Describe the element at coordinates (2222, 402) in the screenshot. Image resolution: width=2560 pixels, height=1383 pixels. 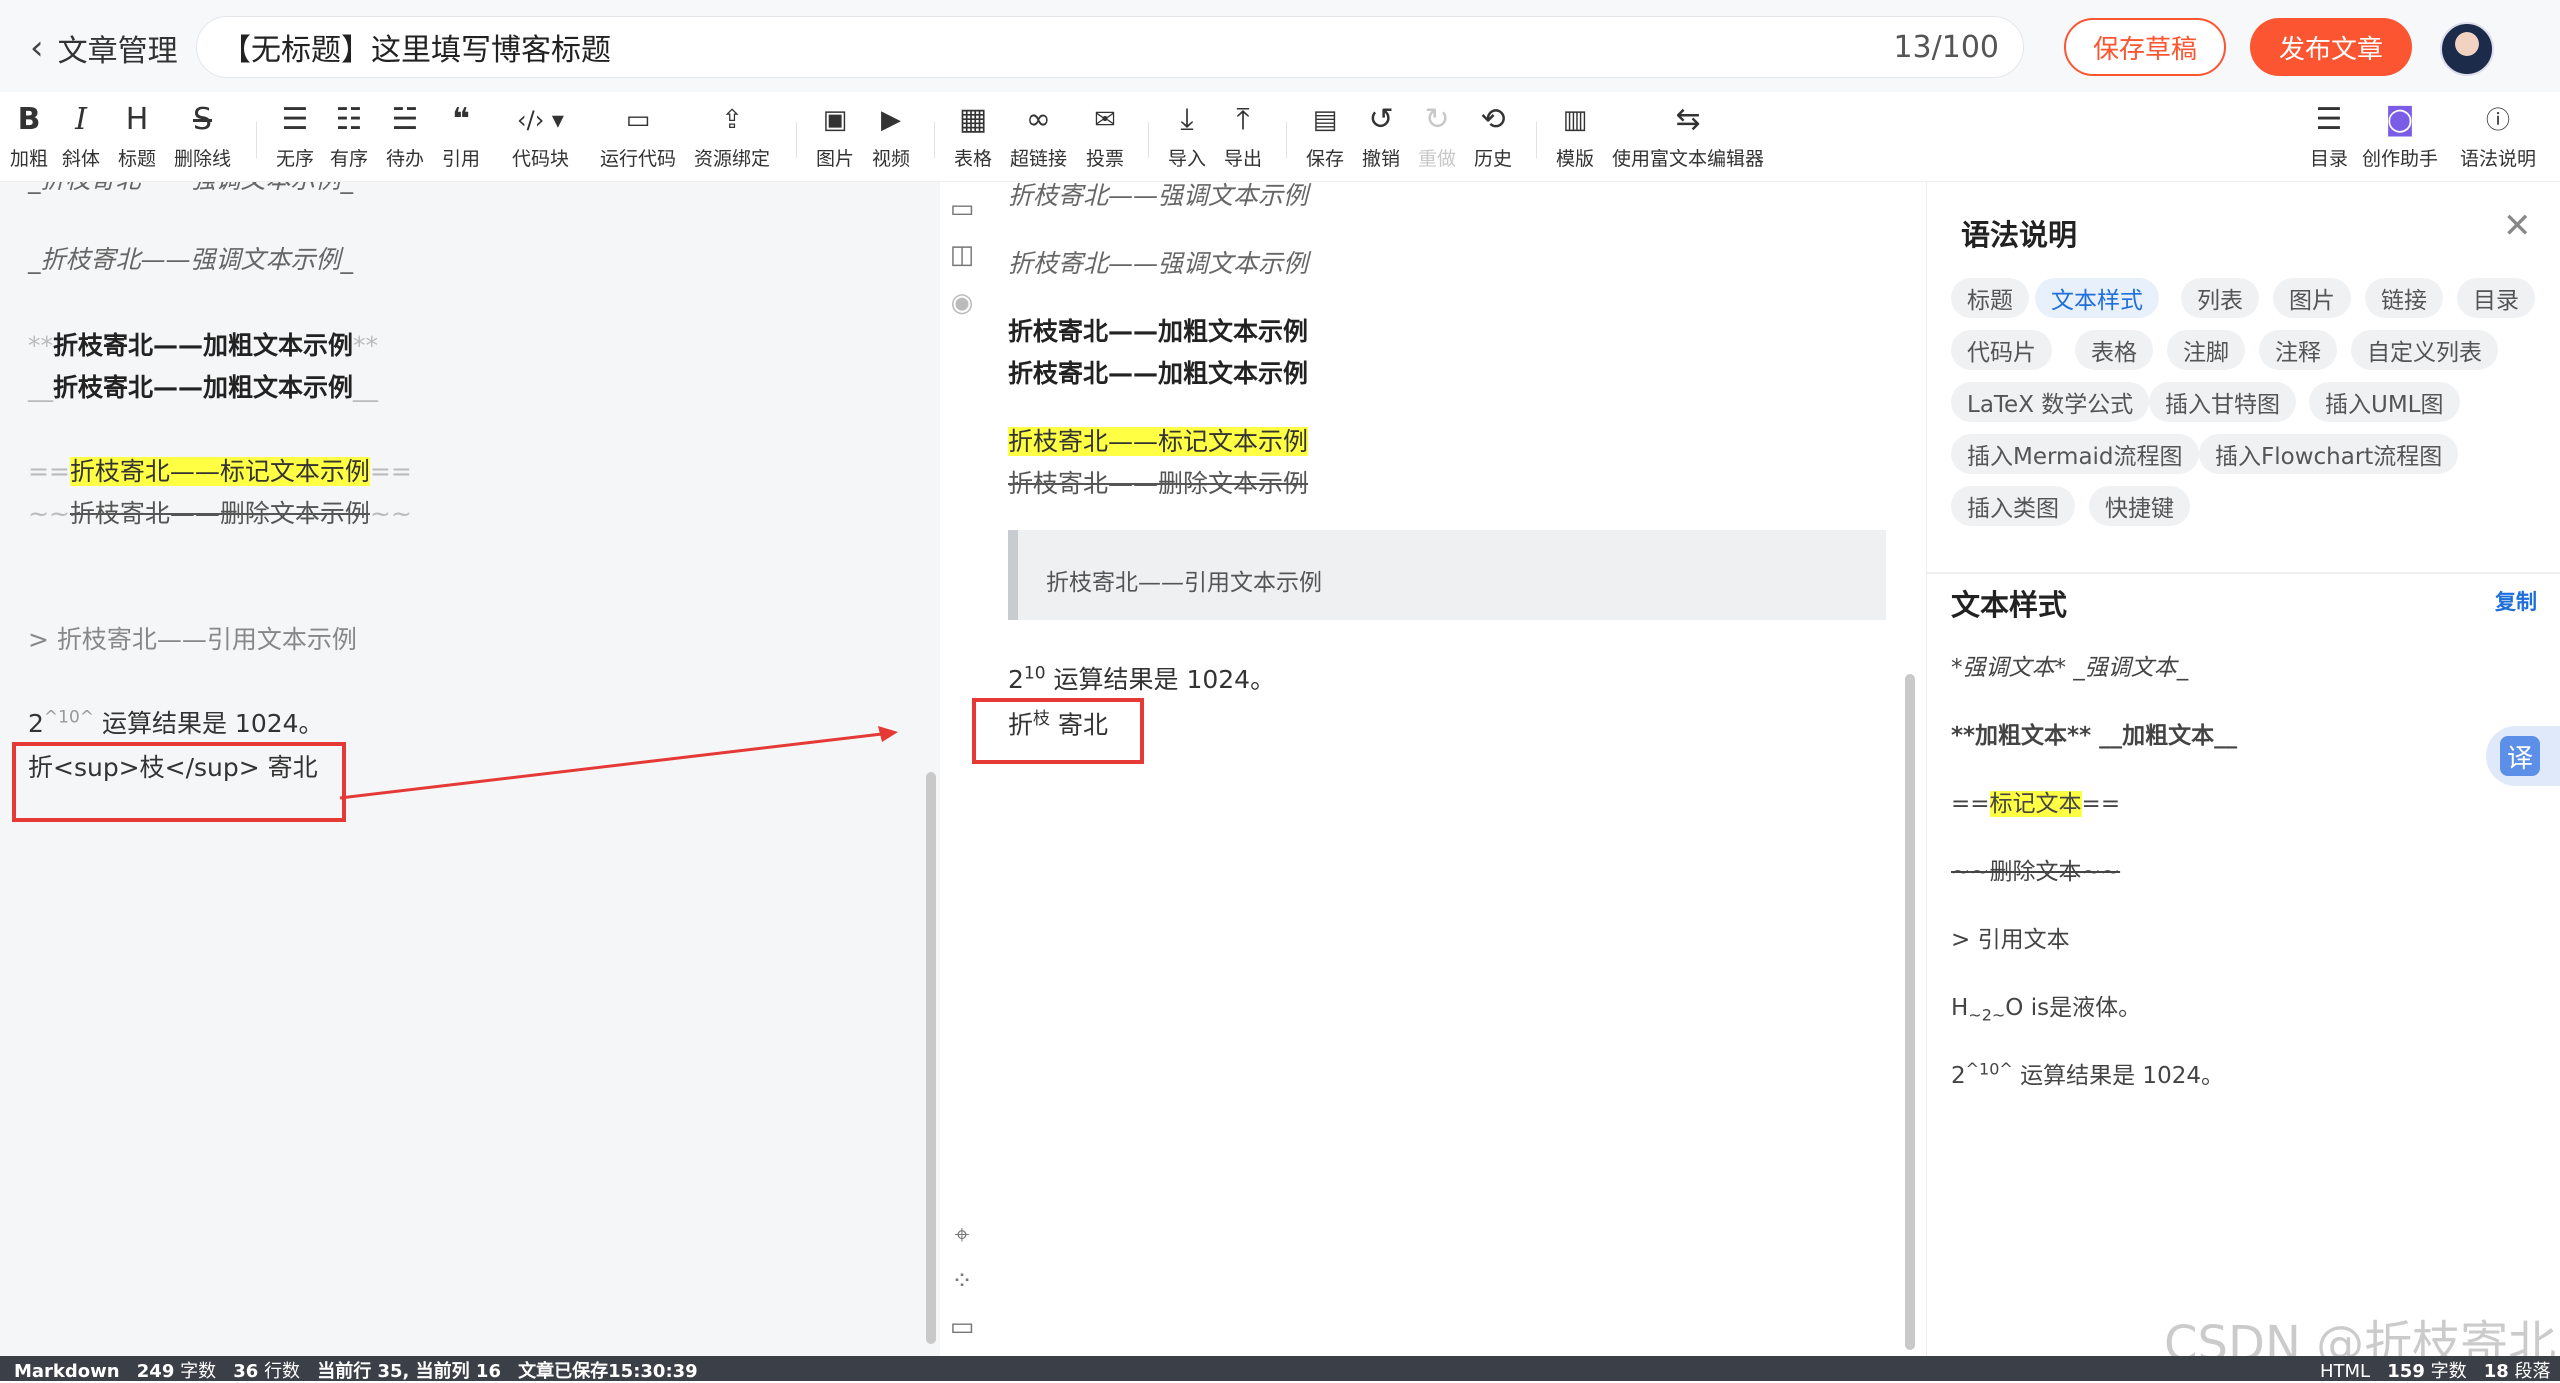
I see `chip-gantt: 插入甘特图` at that location.